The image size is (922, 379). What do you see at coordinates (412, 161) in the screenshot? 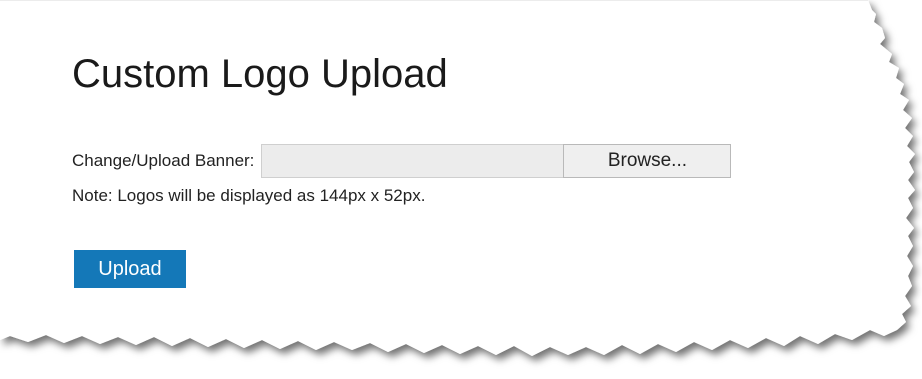
I see `file-path-input` at bounding box center [412, 161].